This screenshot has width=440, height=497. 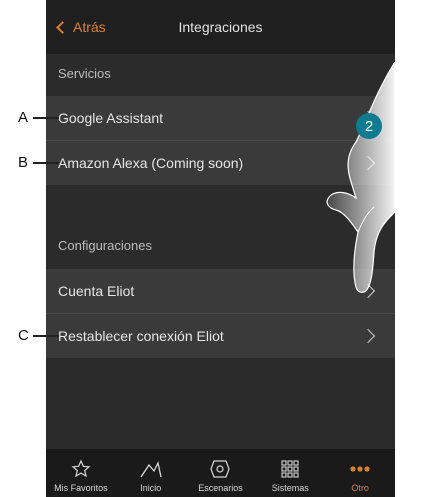 I want to click on step-badge: 2, so click(x=369, y=126).